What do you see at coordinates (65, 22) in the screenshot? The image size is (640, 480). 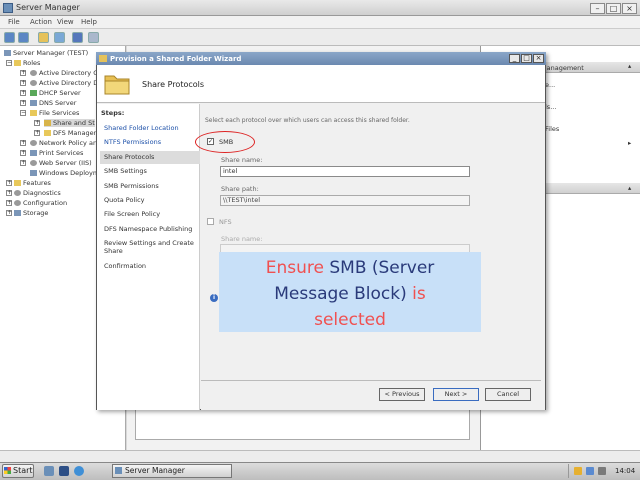 I see `menu-view: View` at bounding box center [65, 22].